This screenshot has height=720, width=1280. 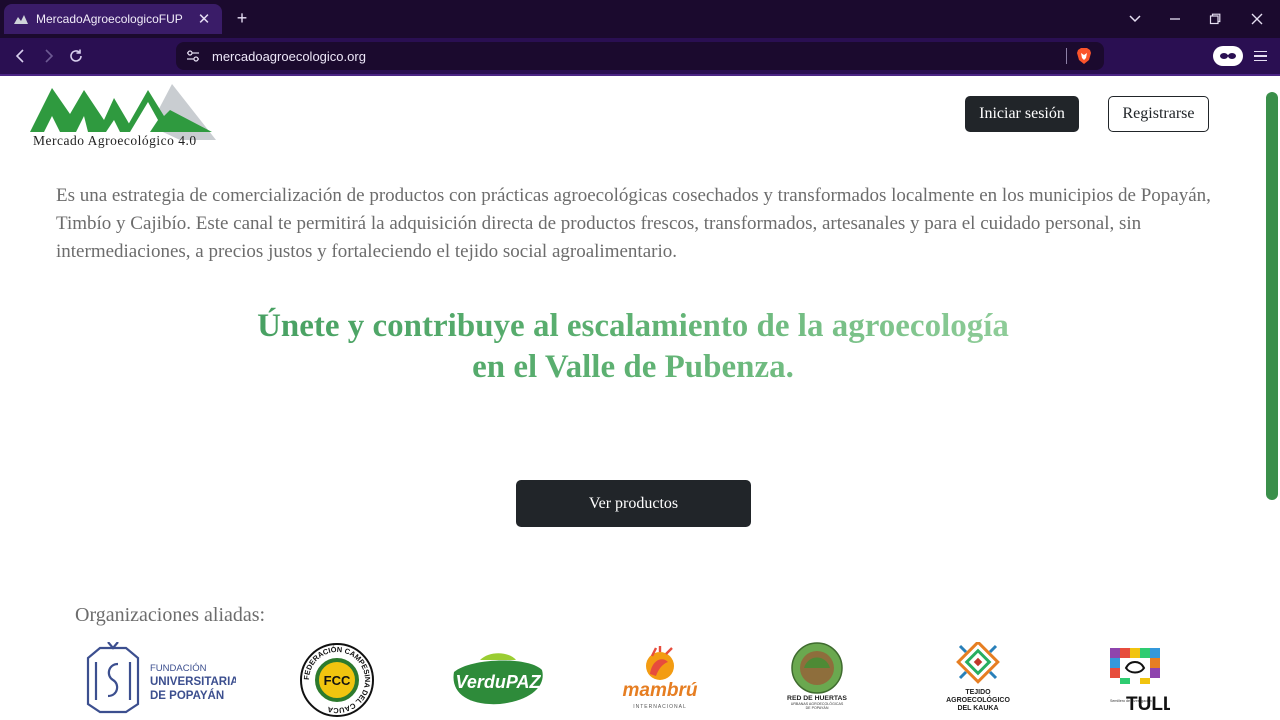 I want to click on login-button: Iniciar sesión, so click(x=1022, y=114).